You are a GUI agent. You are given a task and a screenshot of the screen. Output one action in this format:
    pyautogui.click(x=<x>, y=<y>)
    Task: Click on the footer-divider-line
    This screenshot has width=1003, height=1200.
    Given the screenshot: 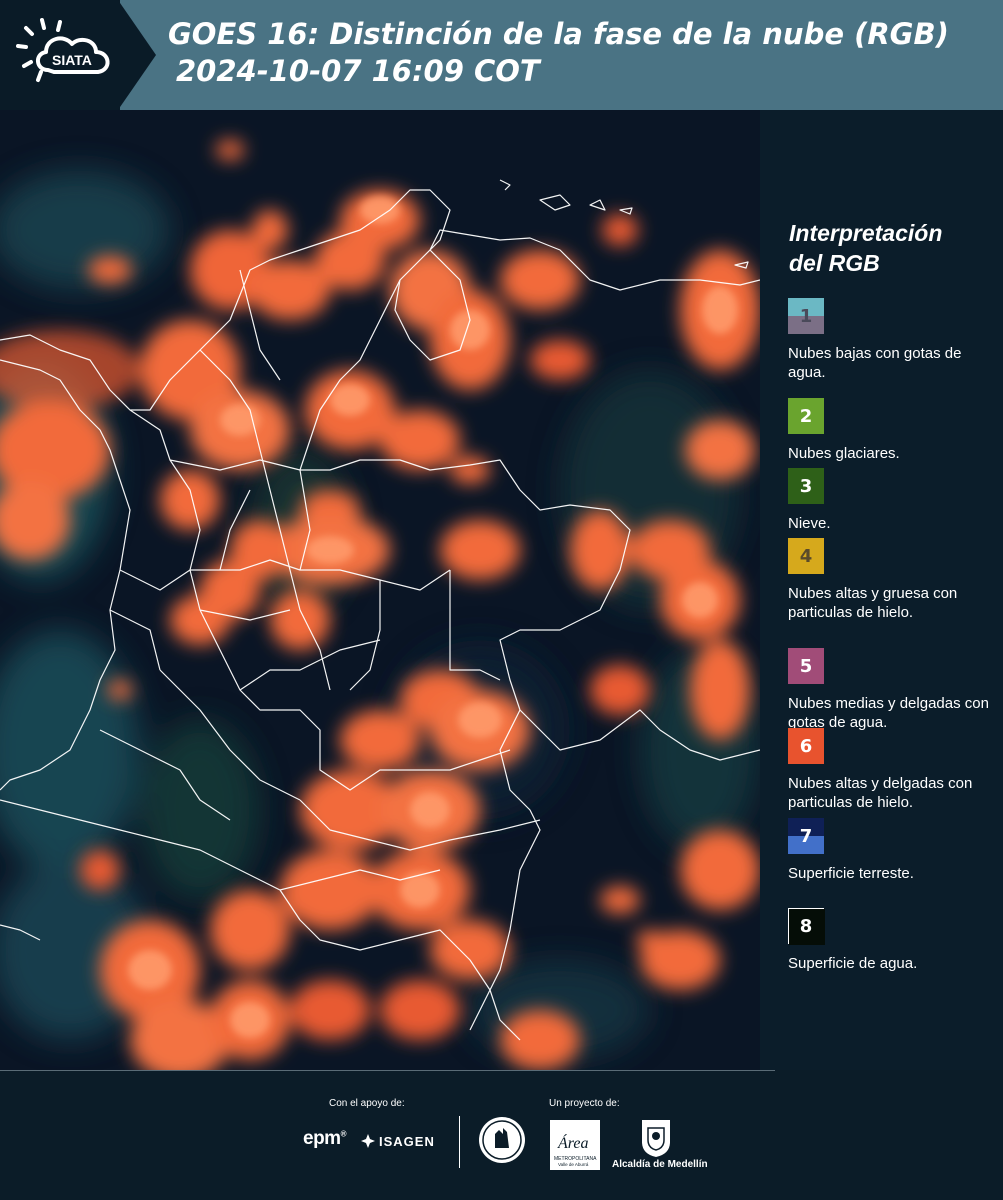 What is the action you would take?
    pyautogui.click(x=387, y=1070)
    